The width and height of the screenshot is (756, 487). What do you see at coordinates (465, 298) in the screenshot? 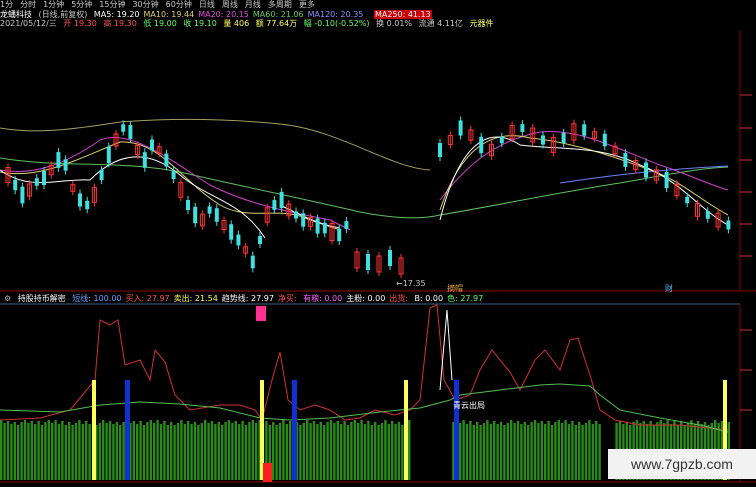
I see `indicator-param: 色: 27.97` at bounding box center [465, 298].